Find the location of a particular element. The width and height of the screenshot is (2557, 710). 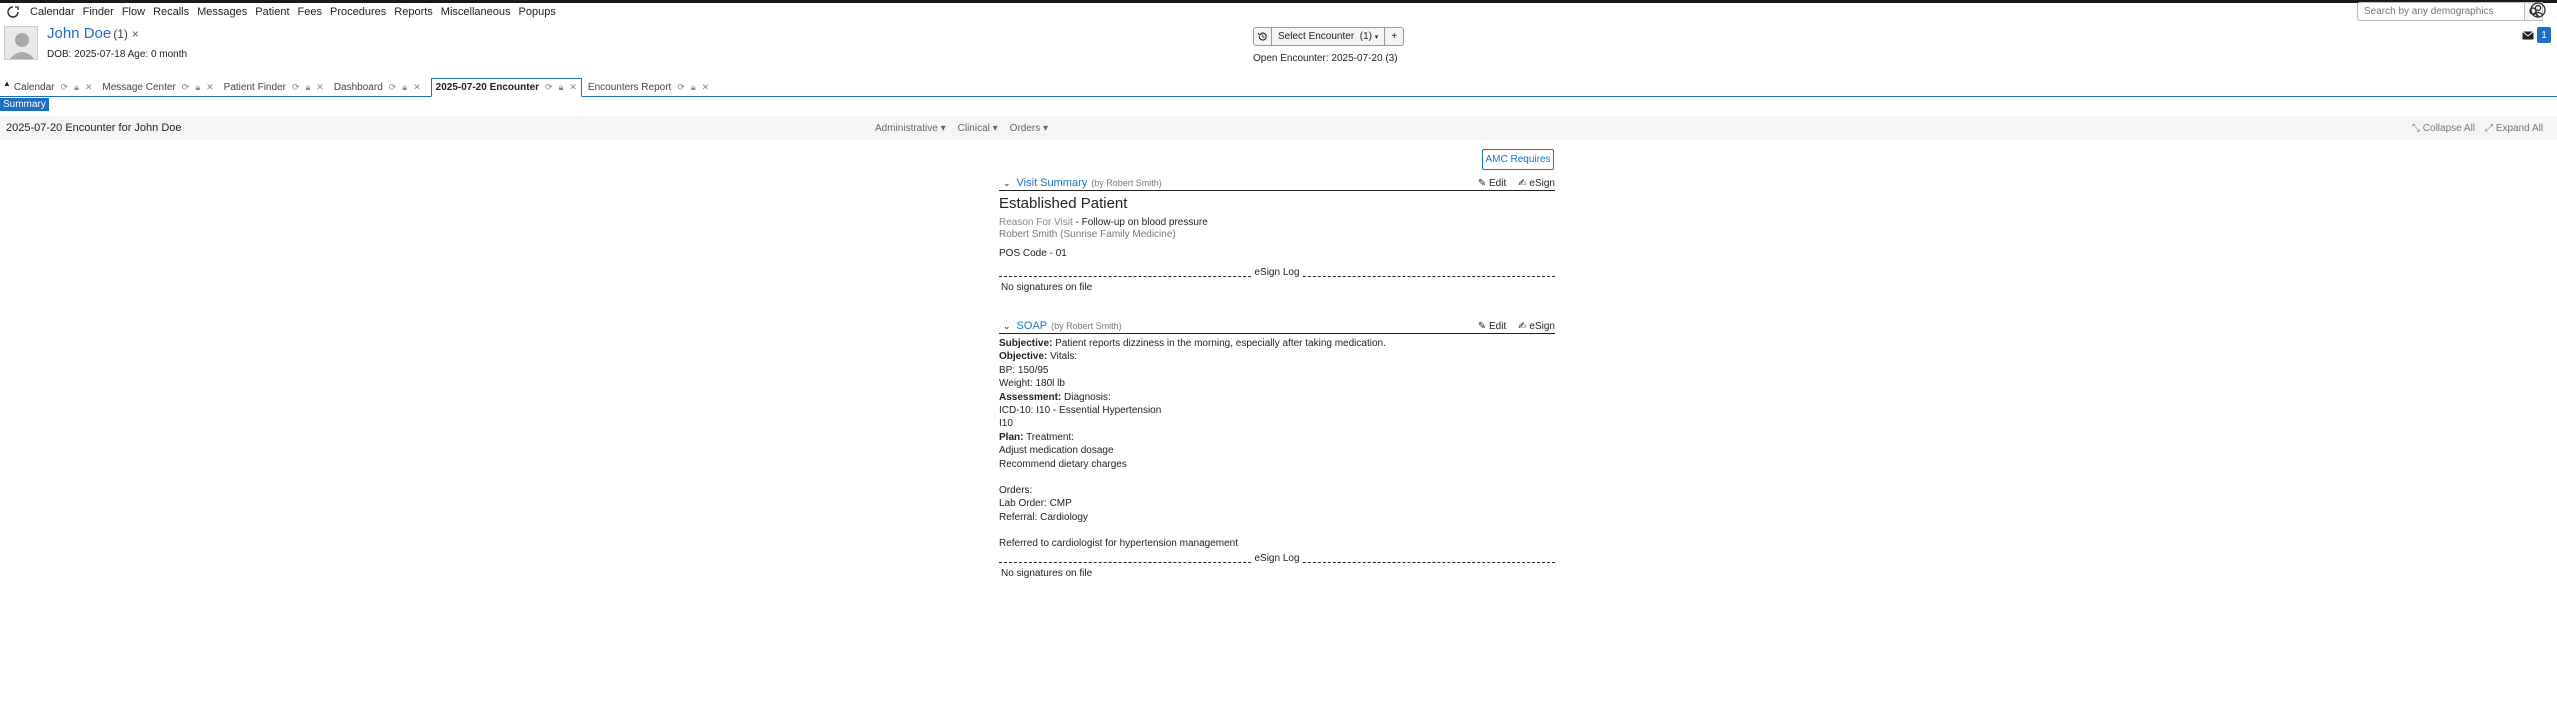

patient-dob-age: DOB: 2025-07-18 Age: 0 month is located at coordinates (117, 54).